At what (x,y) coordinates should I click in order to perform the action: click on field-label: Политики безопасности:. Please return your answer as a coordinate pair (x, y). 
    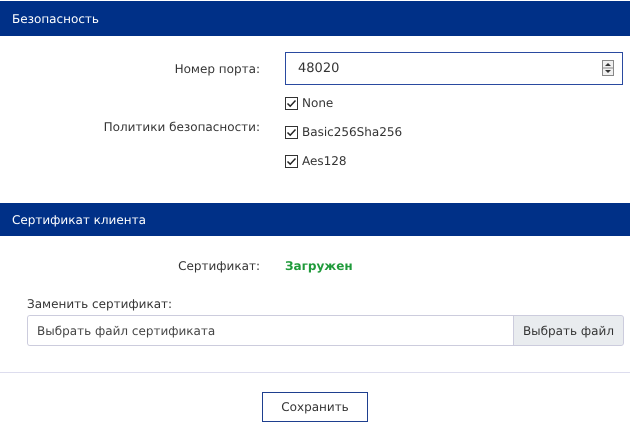
    Looking at the image, I should click on (181, 127).